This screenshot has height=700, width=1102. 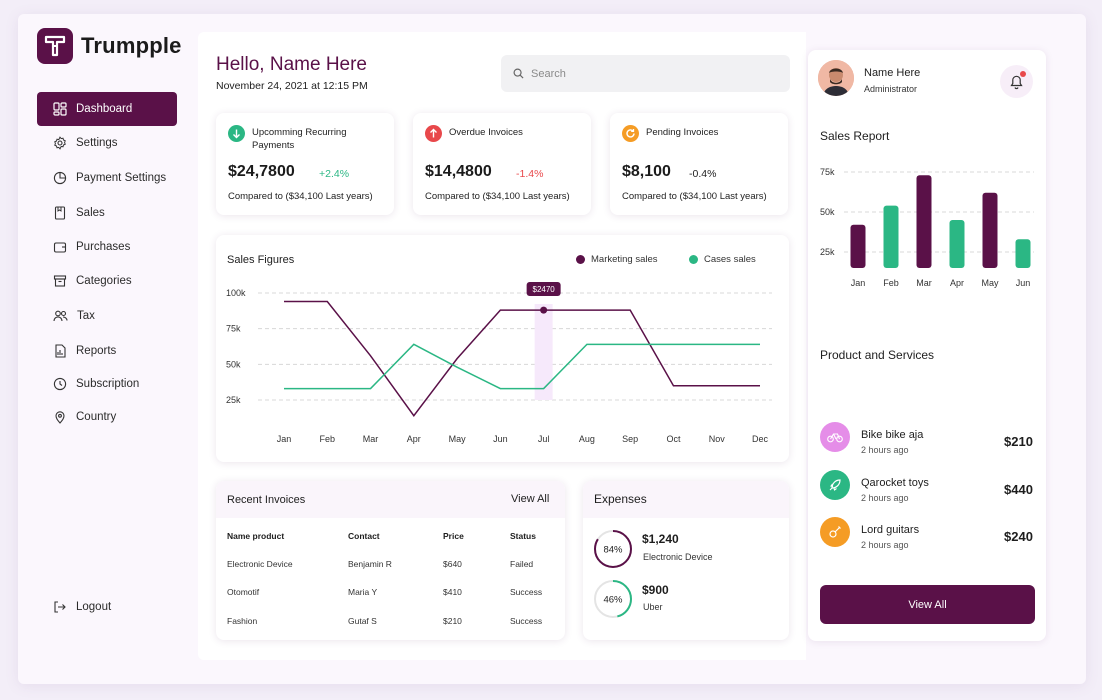 What do you see at coordinates (107, 178) in the screenshot?
I see `sidebar-item-payment-settings: Payment Settings` at bounding box center [107, 178].